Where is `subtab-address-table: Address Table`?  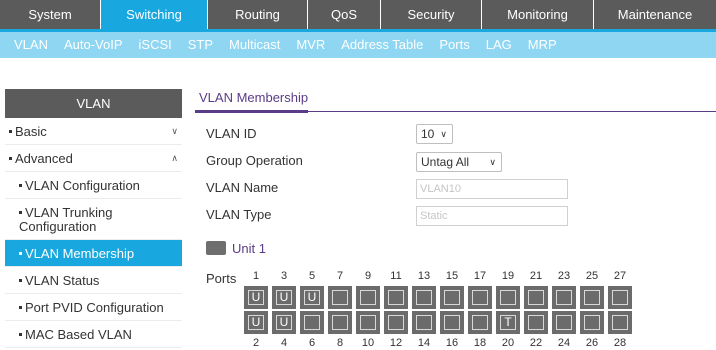
subtab-address-table: Address Table is located at coordinates (382, 45).